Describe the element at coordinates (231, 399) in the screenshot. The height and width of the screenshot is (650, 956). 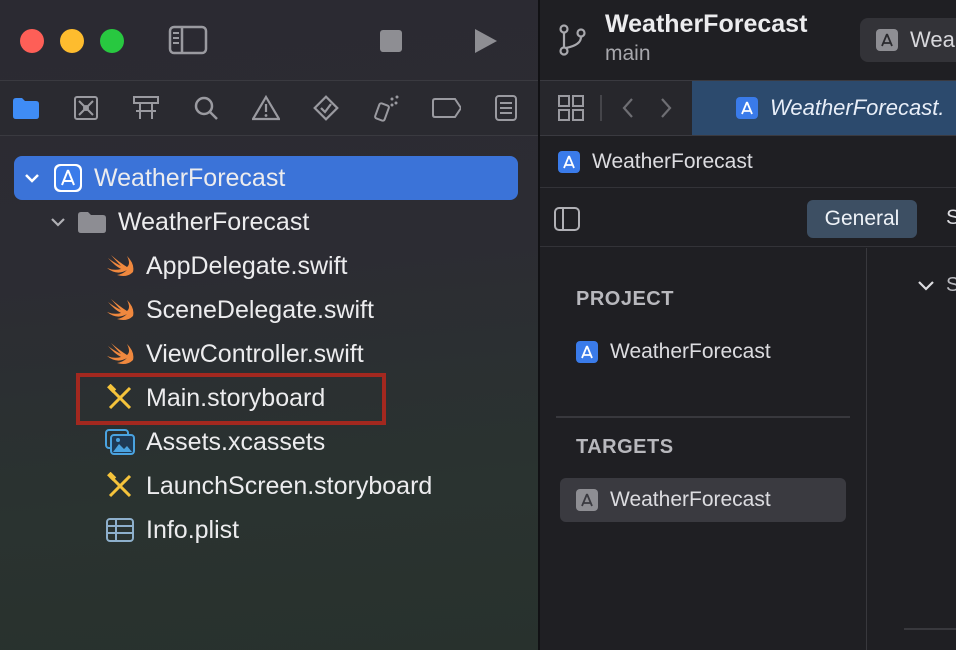
I see `annotation-highlight-box` at that location.